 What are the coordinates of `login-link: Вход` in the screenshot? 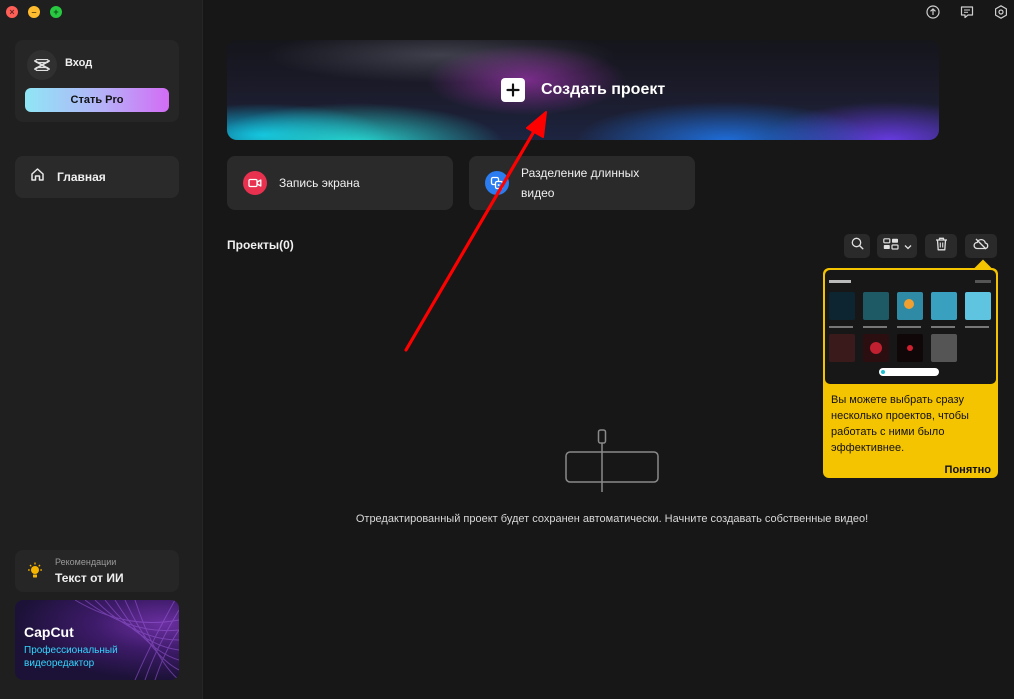 It's located at (78, 63).